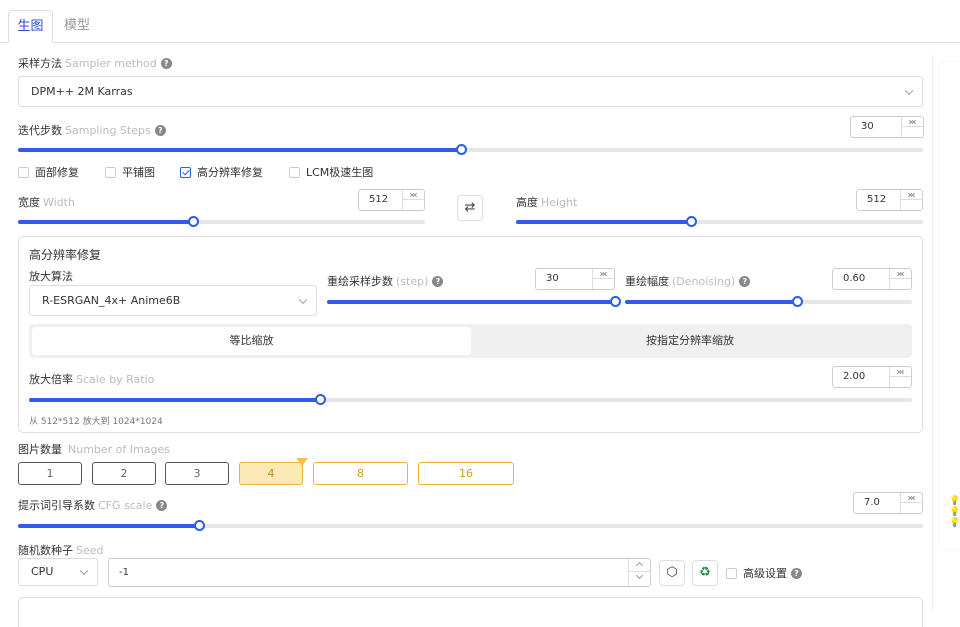  What do you see at coordinates (690, 341) in the screenshot?
I see `scale-to-resolution-option: 按指定分辨率缩放` at bounding box center [690, 341].